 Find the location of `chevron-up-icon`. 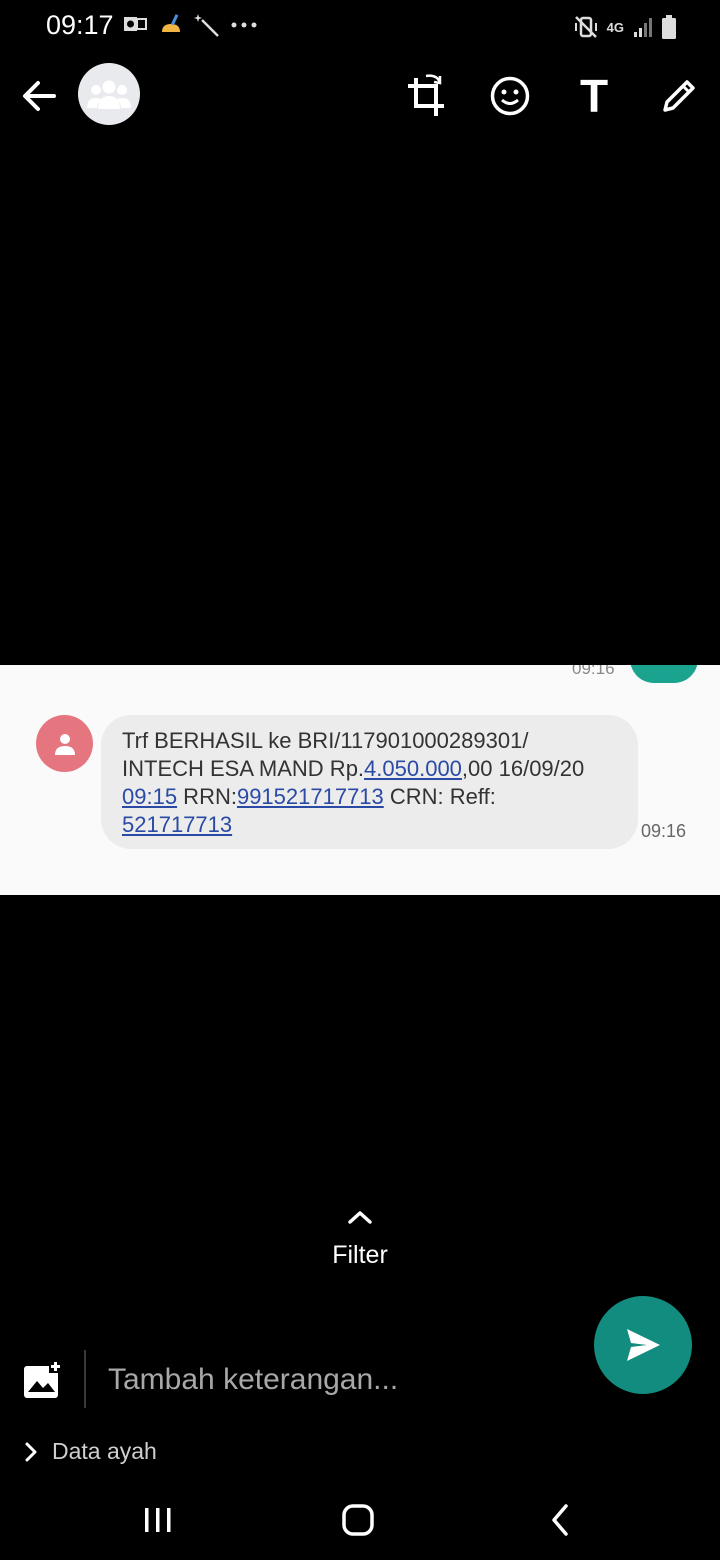

chevron-up-icon is located at coordinates (360, 1217).